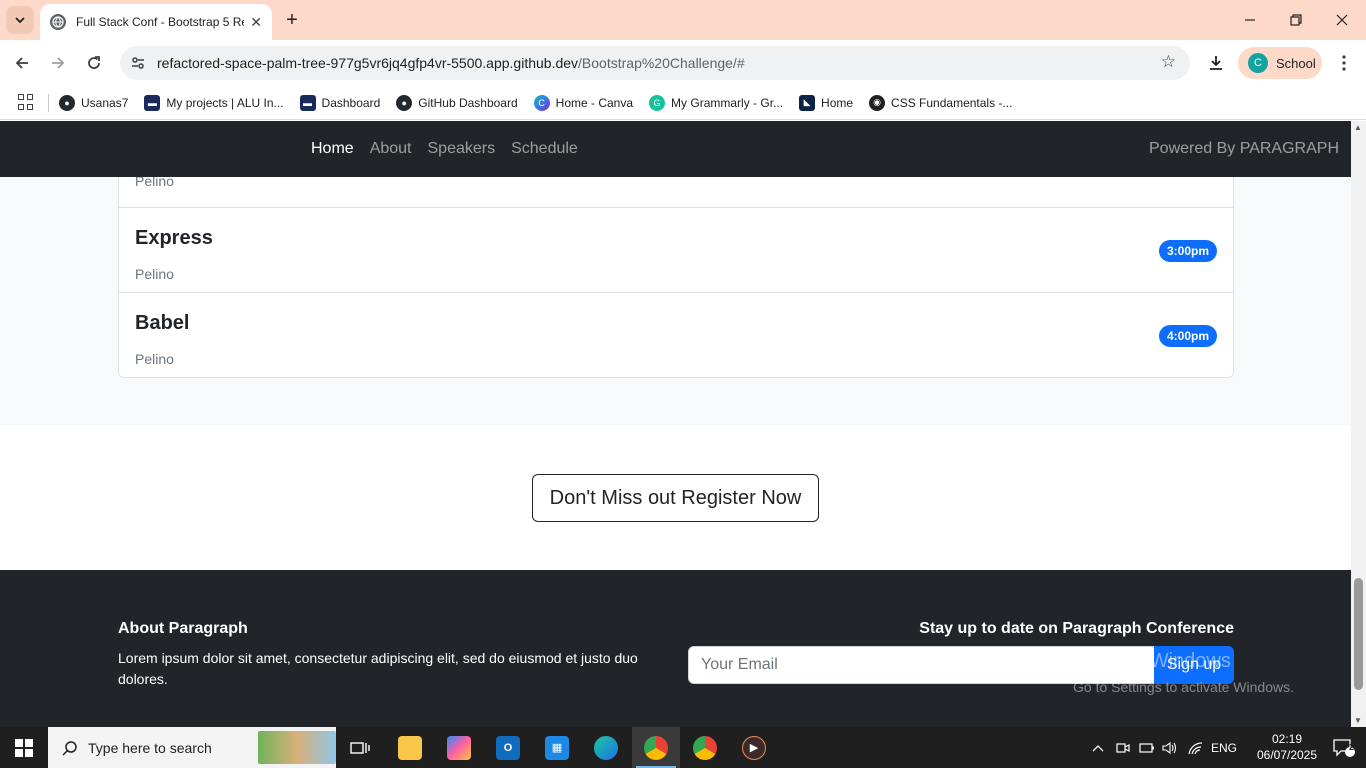 Image resolution: width=1366 pixels, height=768 pixels. What do you see at coordinates (826, 102) in the screenshot?
I see `bookmark-item: ◣ Home` at bounding box center [826, 102].